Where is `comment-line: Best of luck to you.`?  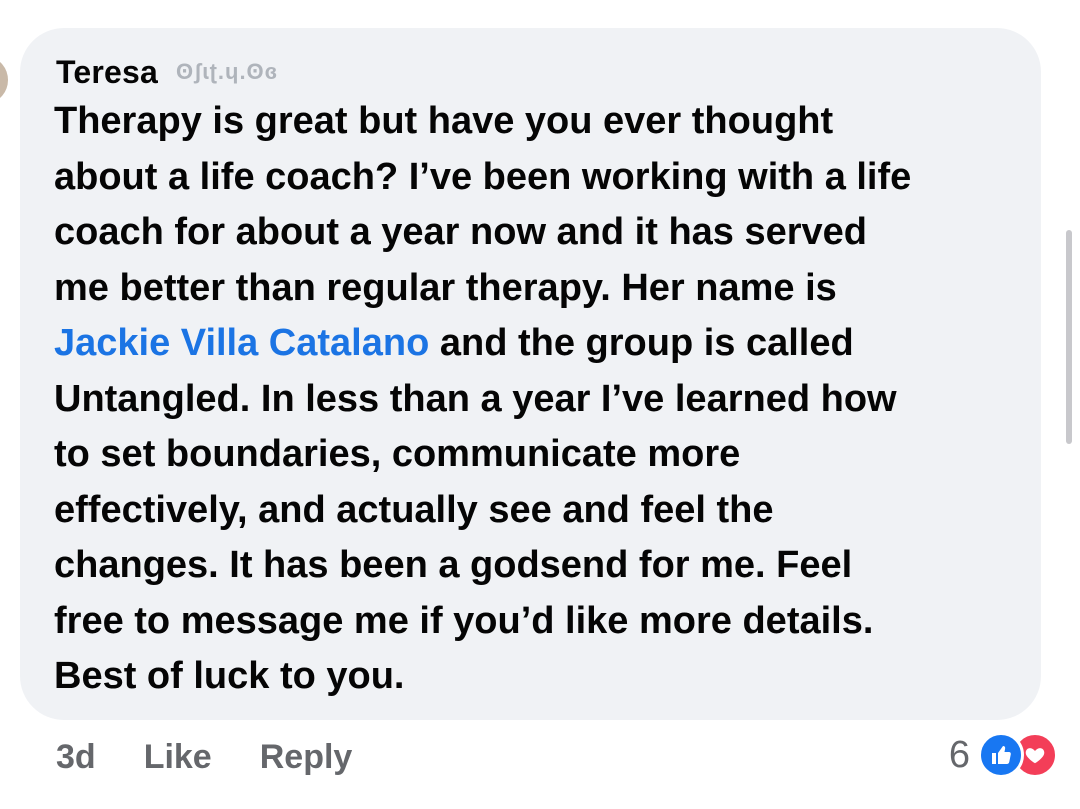
comment-line: Best of luck to you. is located at coordinates (229, 676).